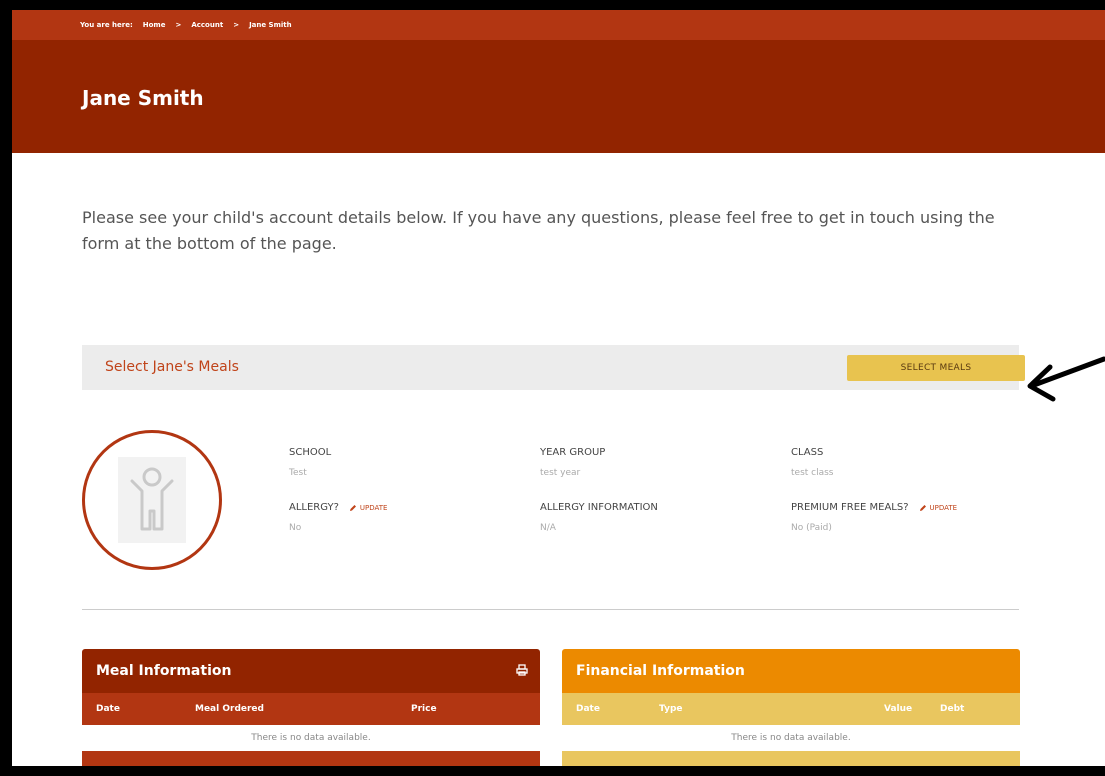 The image size is (1105, 776). Describe the element at coordinates (207, 25) in the screenshot. I see `breadcrumb-account: Account` at that location.